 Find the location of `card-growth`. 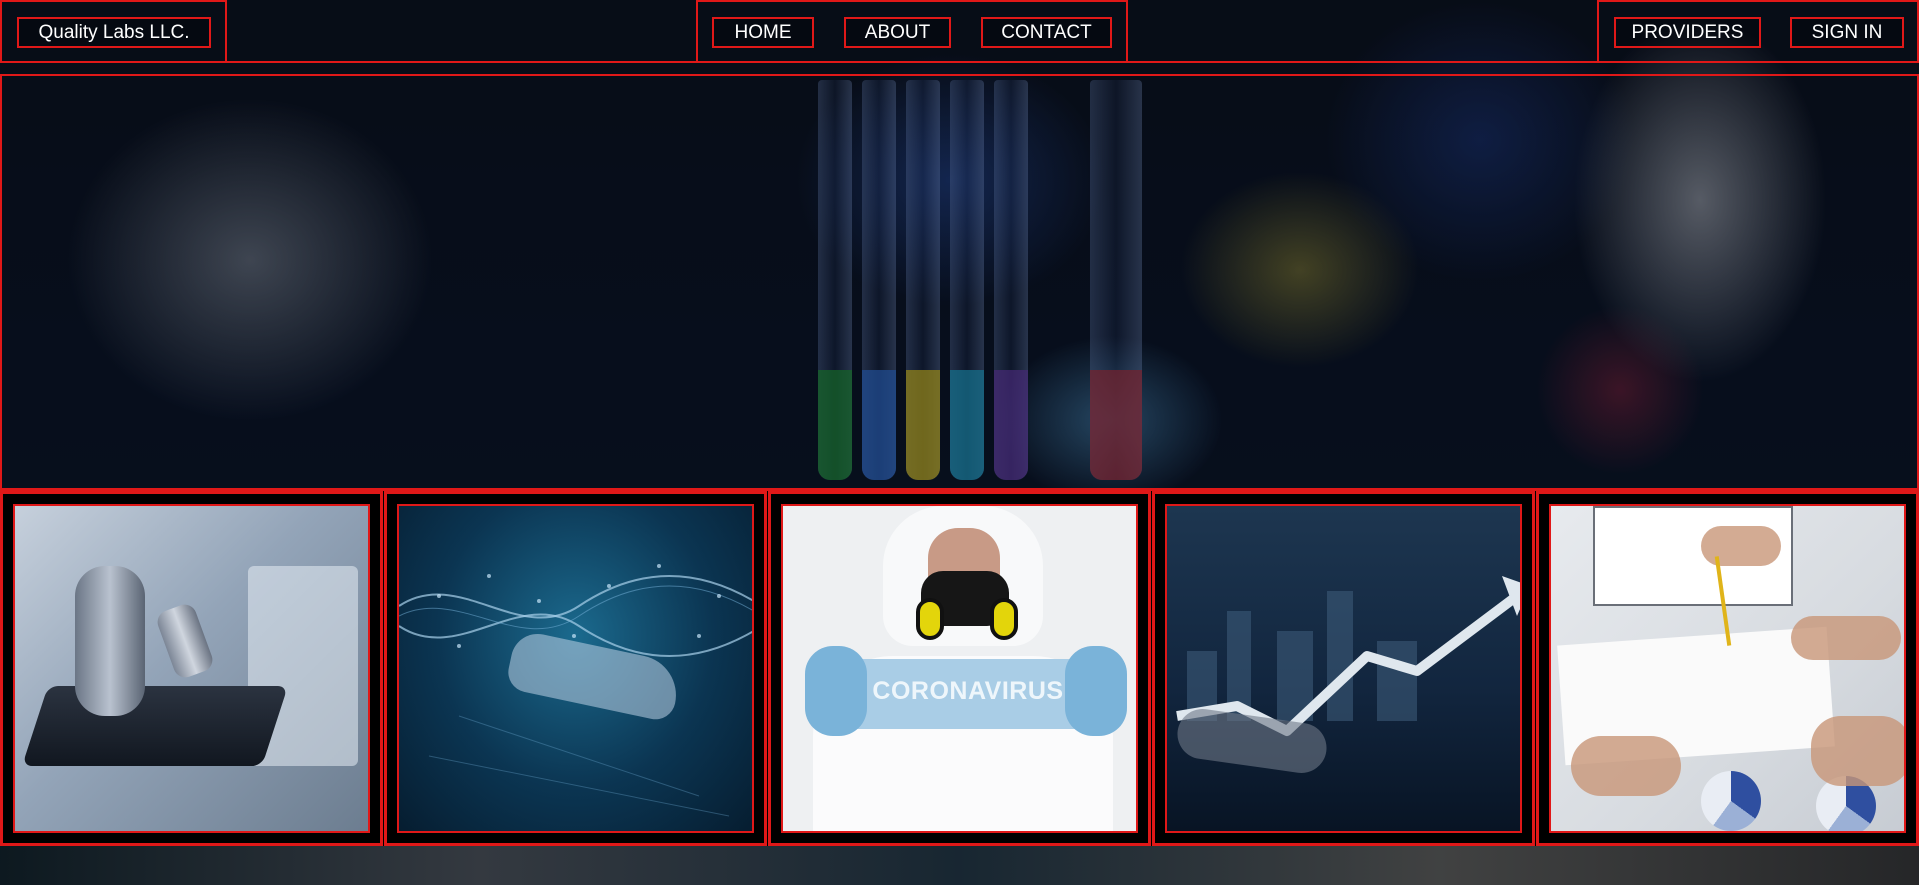

card-growth is located at coordinates (1343, 668).